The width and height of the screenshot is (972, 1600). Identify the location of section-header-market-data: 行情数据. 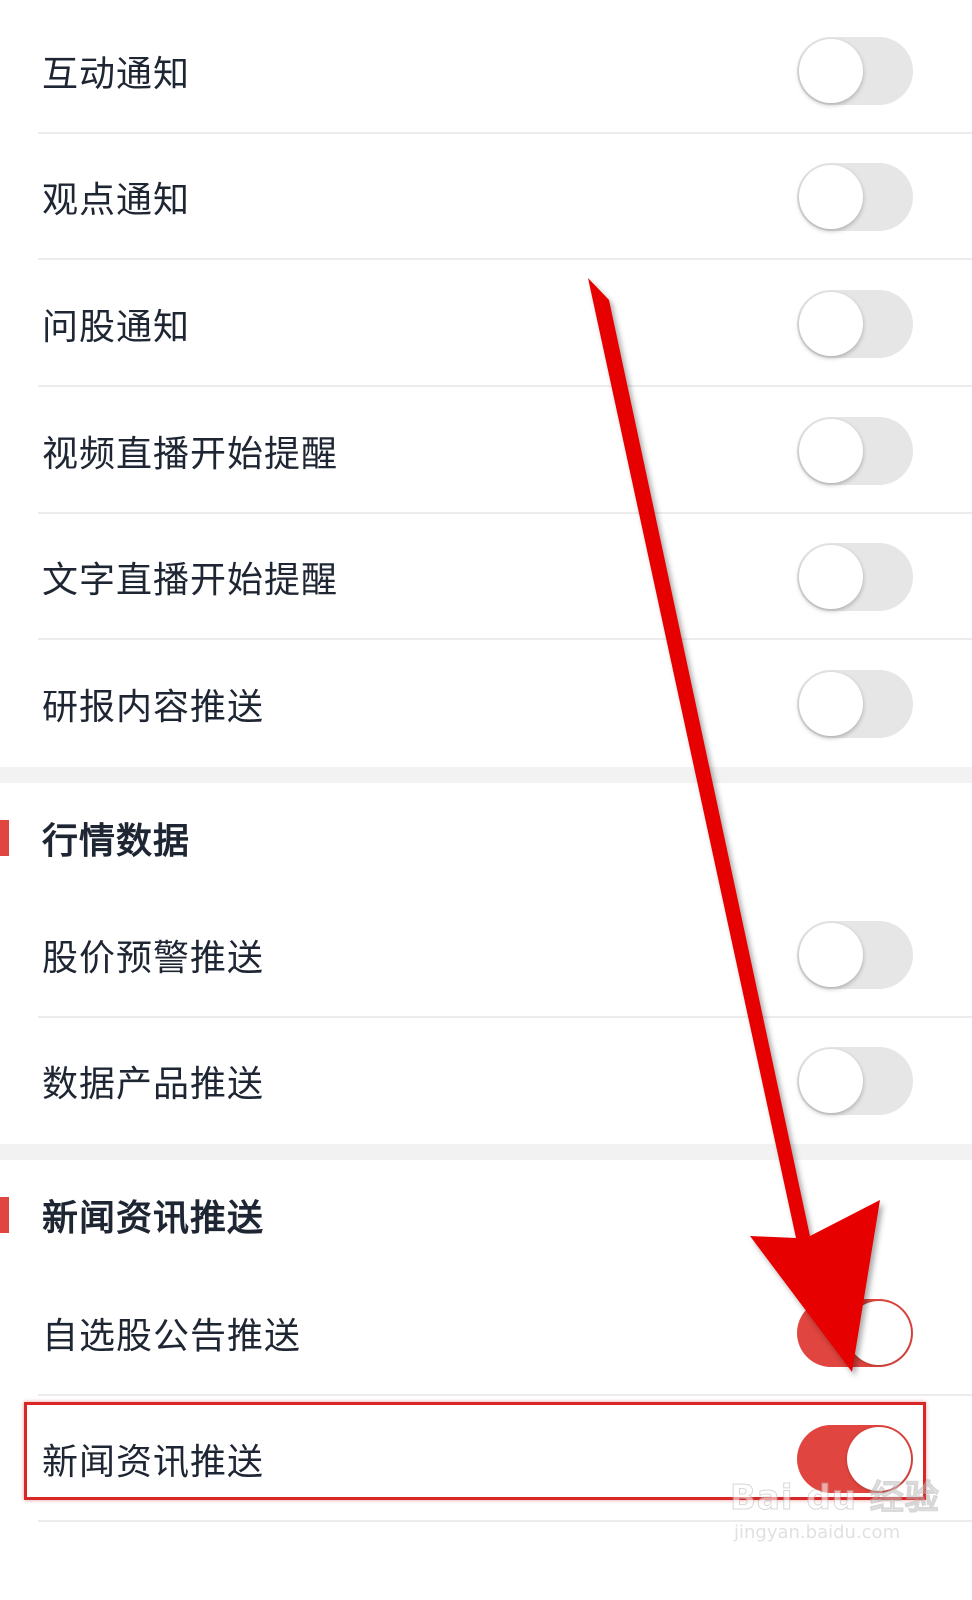
(486, 838).